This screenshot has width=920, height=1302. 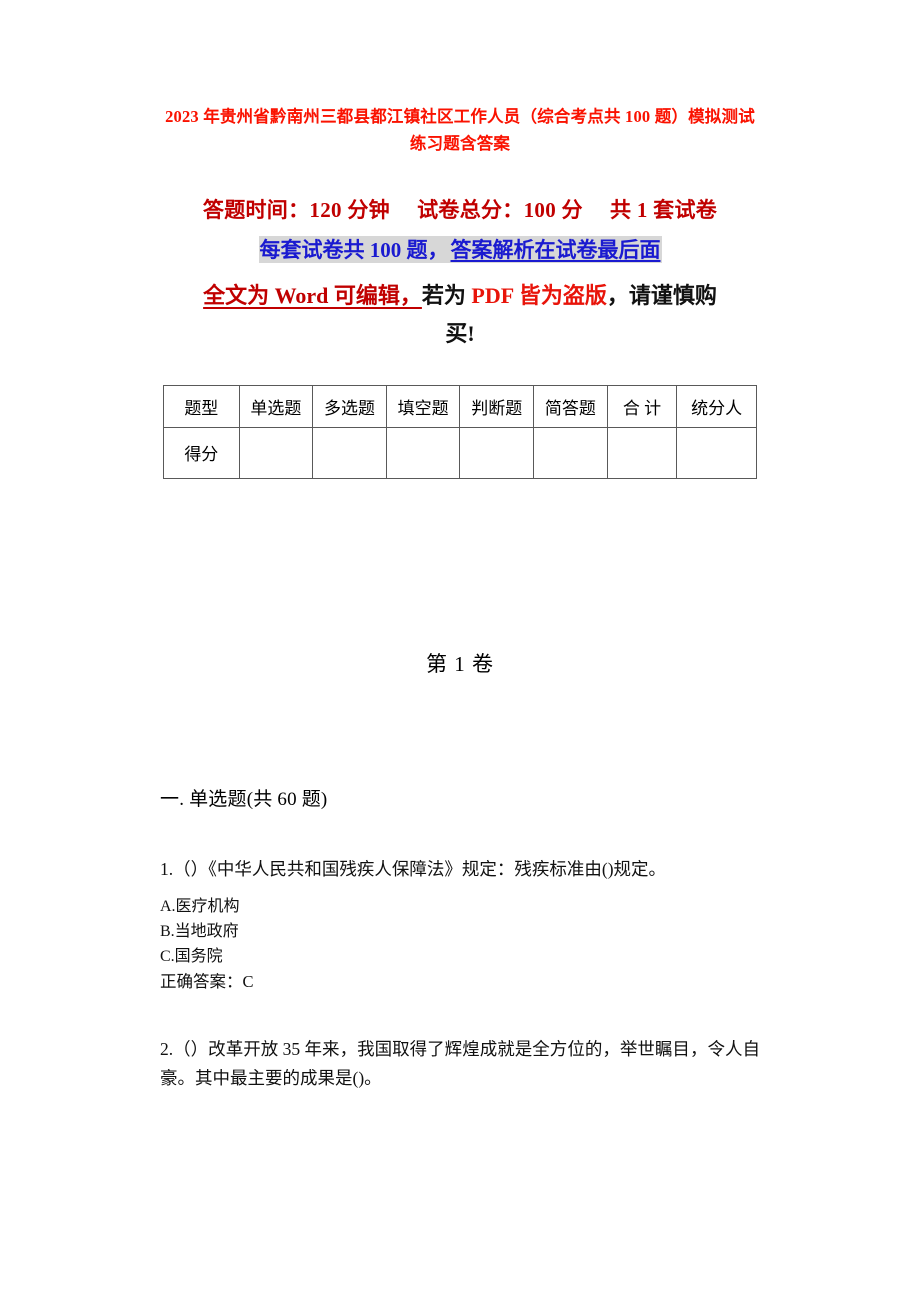 I want to click on table-header-cell: 单选题, so click(x=276, y=406).